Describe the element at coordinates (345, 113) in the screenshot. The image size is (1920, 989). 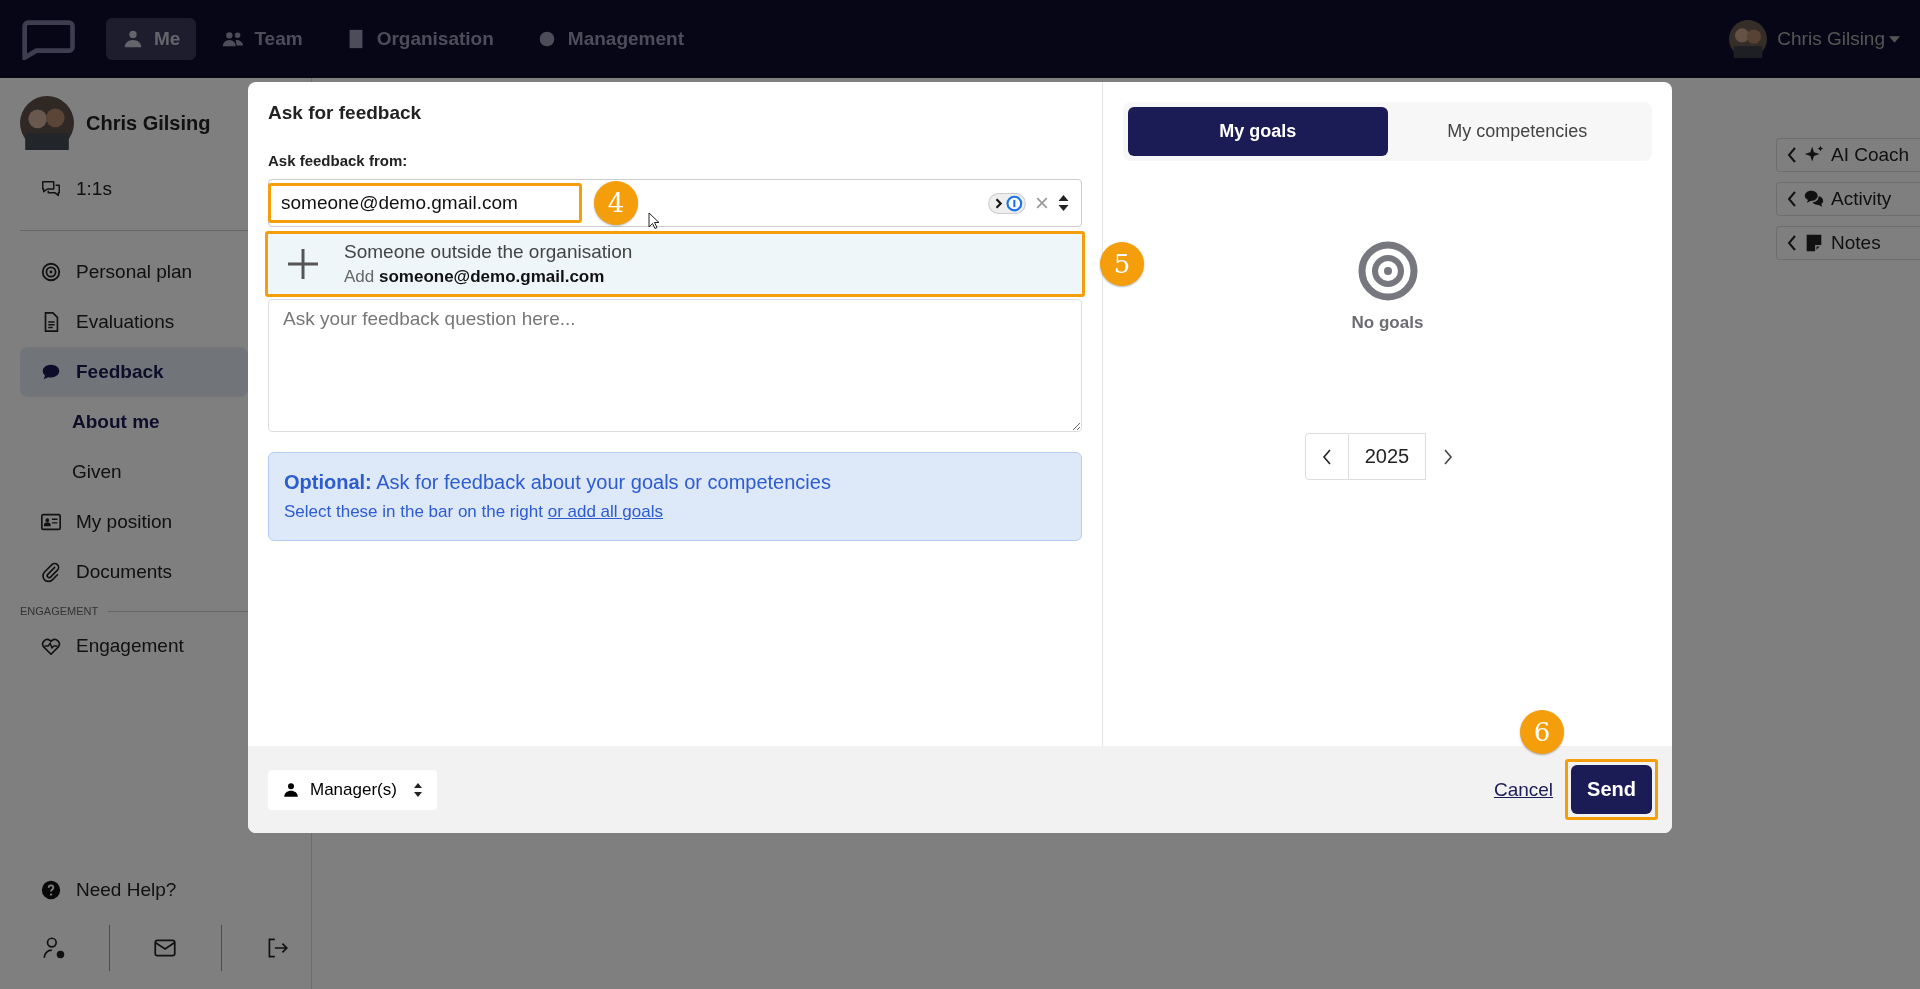
I see `dialog-title: Ask for feedback` at that location.